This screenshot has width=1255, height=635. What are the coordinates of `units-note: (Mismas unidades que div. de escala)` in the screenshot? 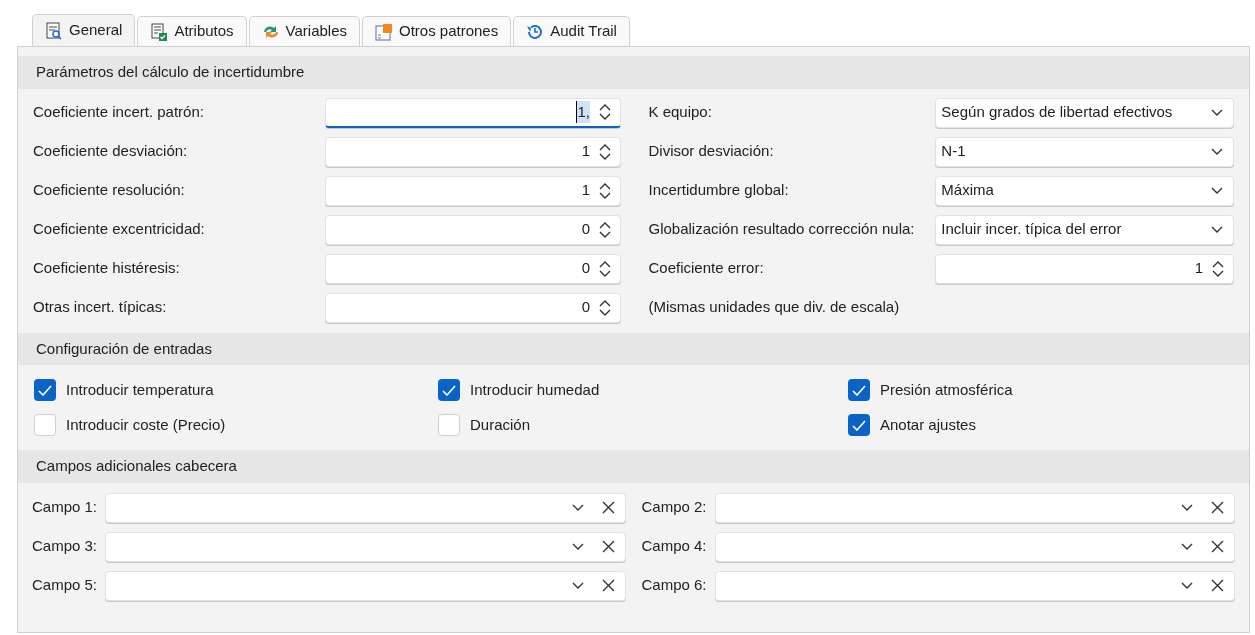 It's located at (774, 307).